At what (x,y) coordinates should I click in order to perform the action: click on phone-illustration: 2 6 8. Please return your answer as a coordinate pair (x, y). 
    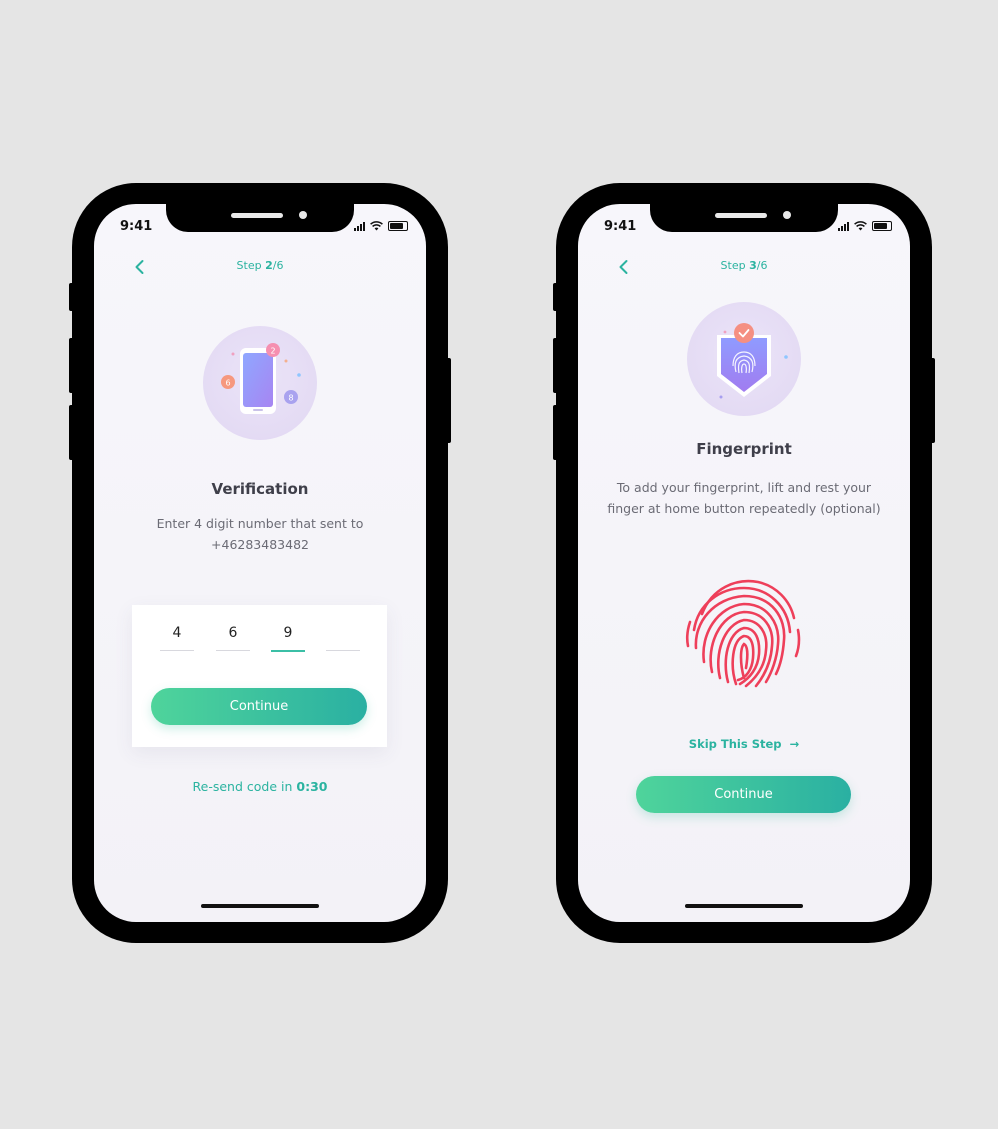
    Looking at the image, I should click on (260, 383).